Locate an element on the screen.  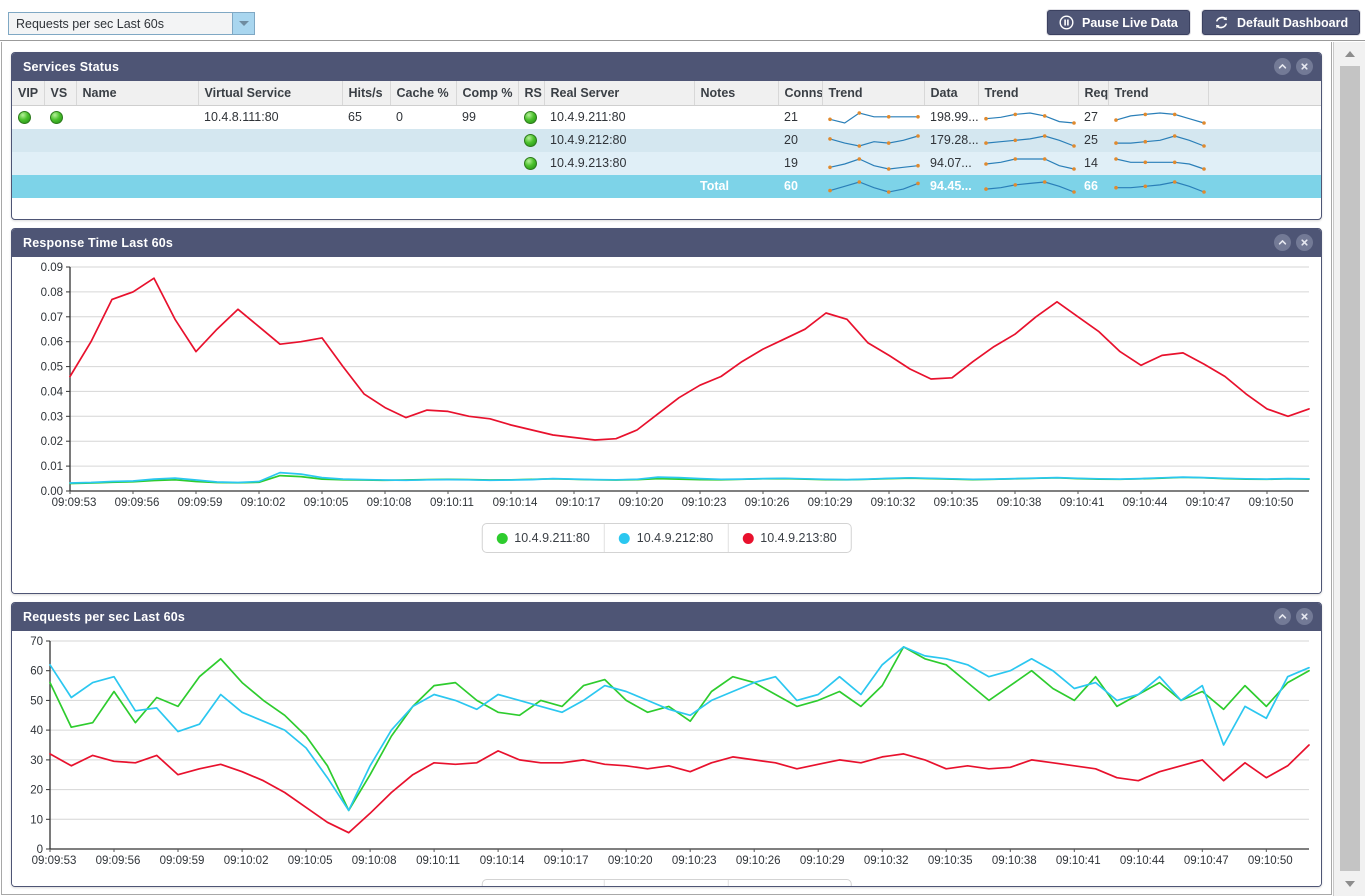
panel-response-title: Response Time Last 60s is located at coordinates (98, 243).